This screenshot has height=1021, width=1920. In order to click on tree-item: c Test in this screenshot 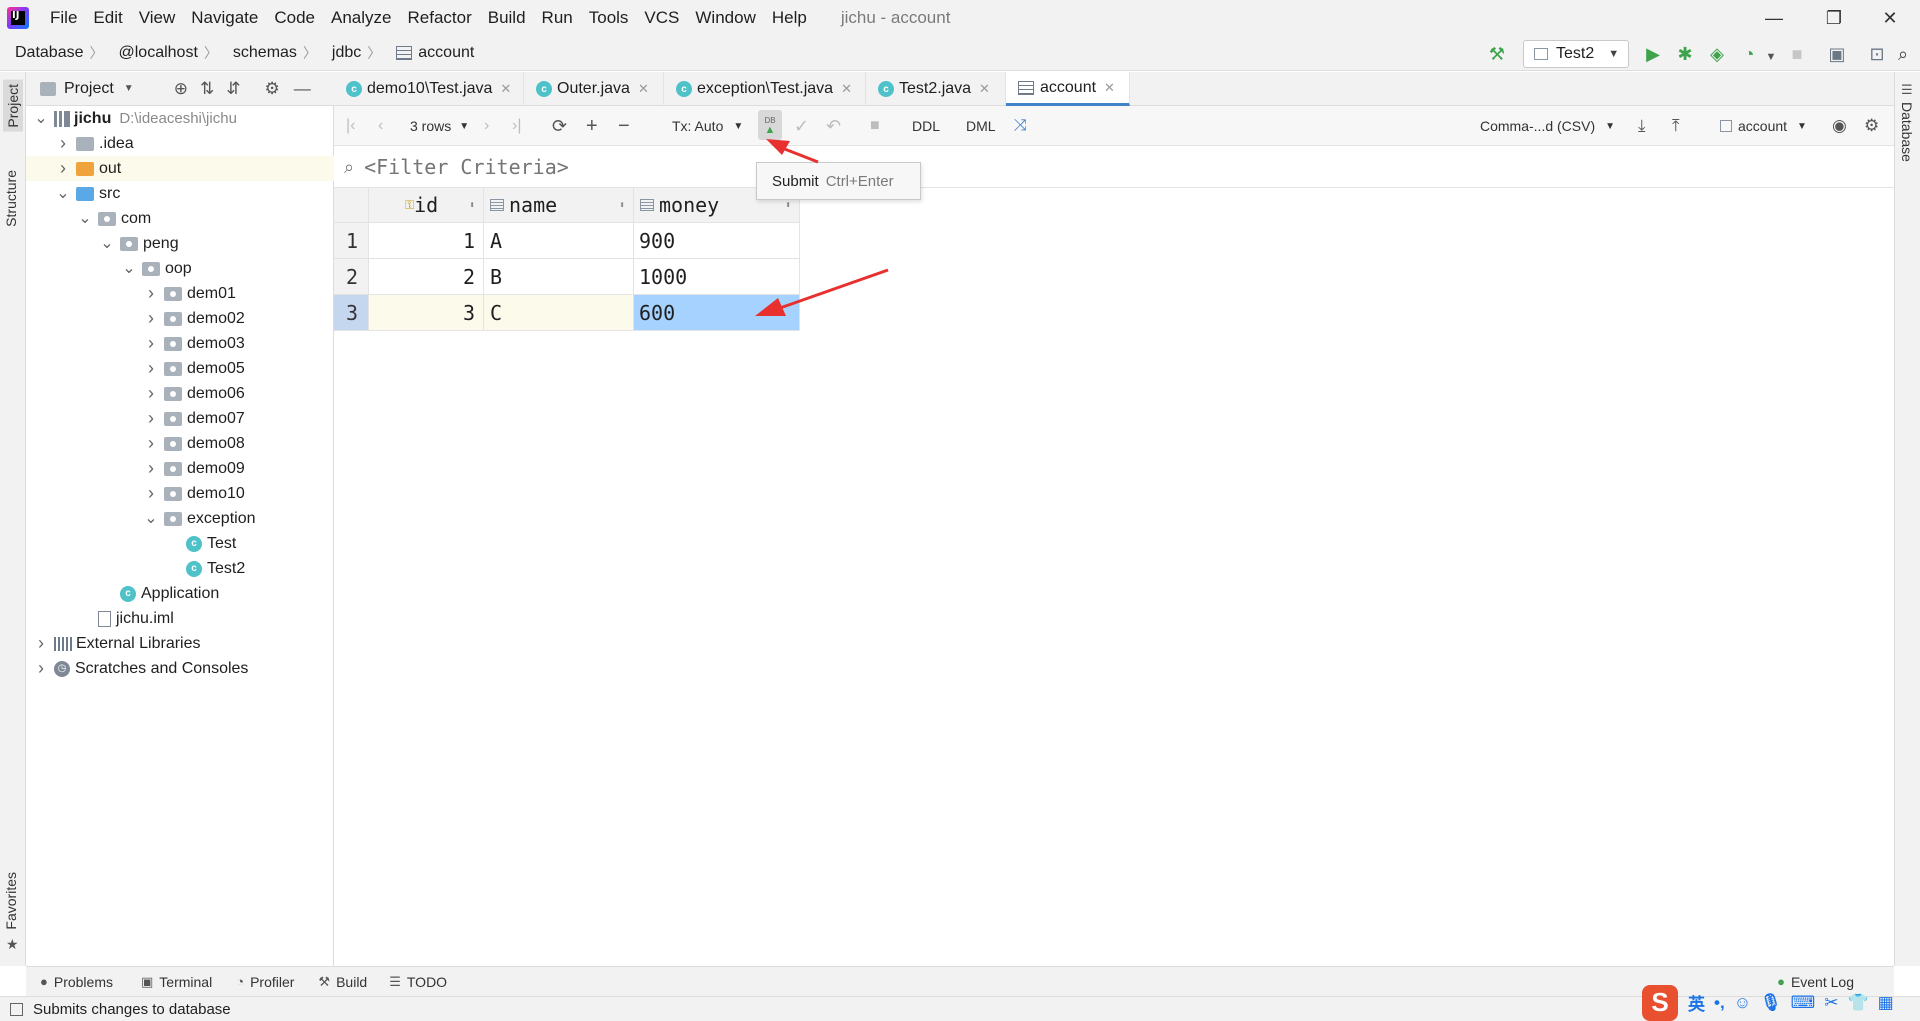, I will do `click(180, 543)`.